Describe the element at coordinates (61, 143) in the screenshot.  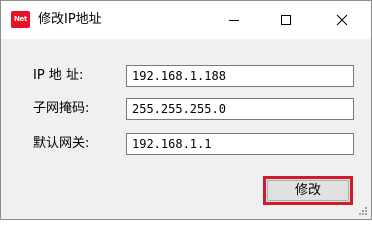
I see `default-gateway-label: 默认网关:` at that location.